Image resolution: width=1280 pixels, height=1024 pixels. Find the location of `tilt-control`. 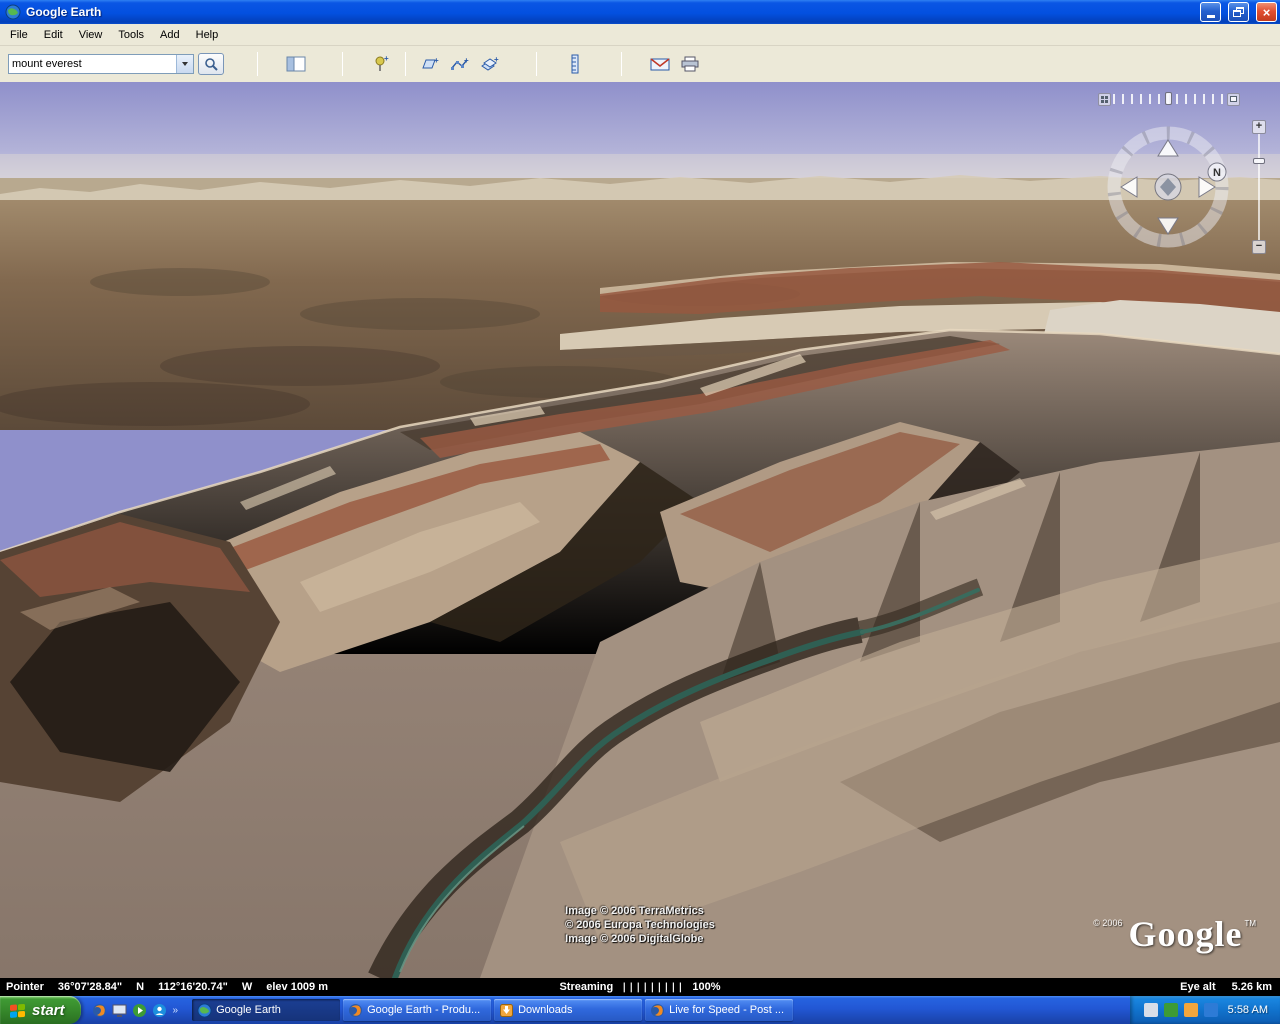

tilt-control is located at coordinates (1169, 99).